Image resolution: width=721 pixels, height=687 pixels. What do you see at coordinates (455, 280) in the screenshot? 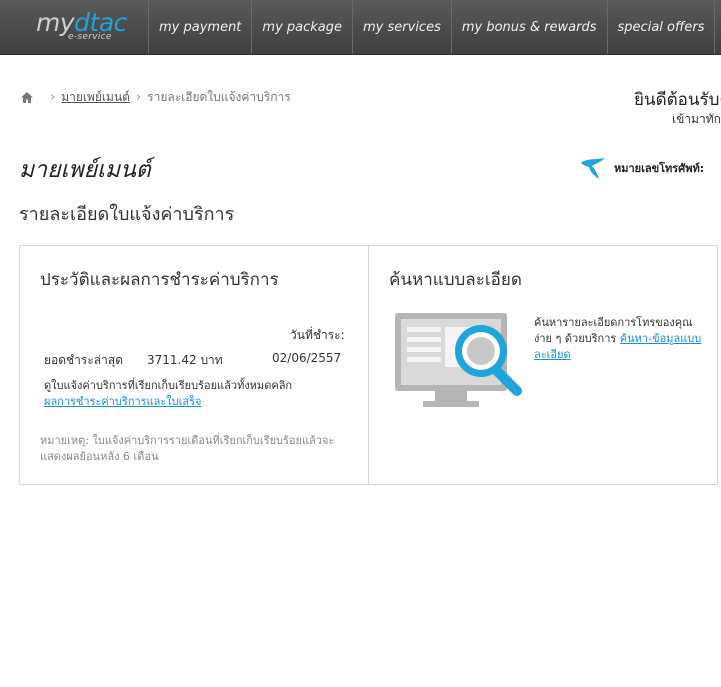
I see `detailed-search-title: ค้นหาแบบละเอียด` at bounding box center [455, 280].